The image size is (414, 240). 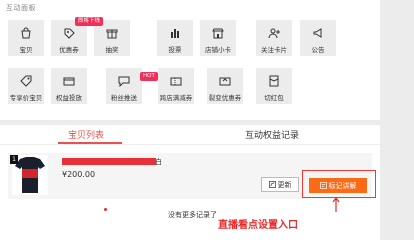 I want to click on callout-annotation: 直播看点设置入口, so click(x=258, y=225).